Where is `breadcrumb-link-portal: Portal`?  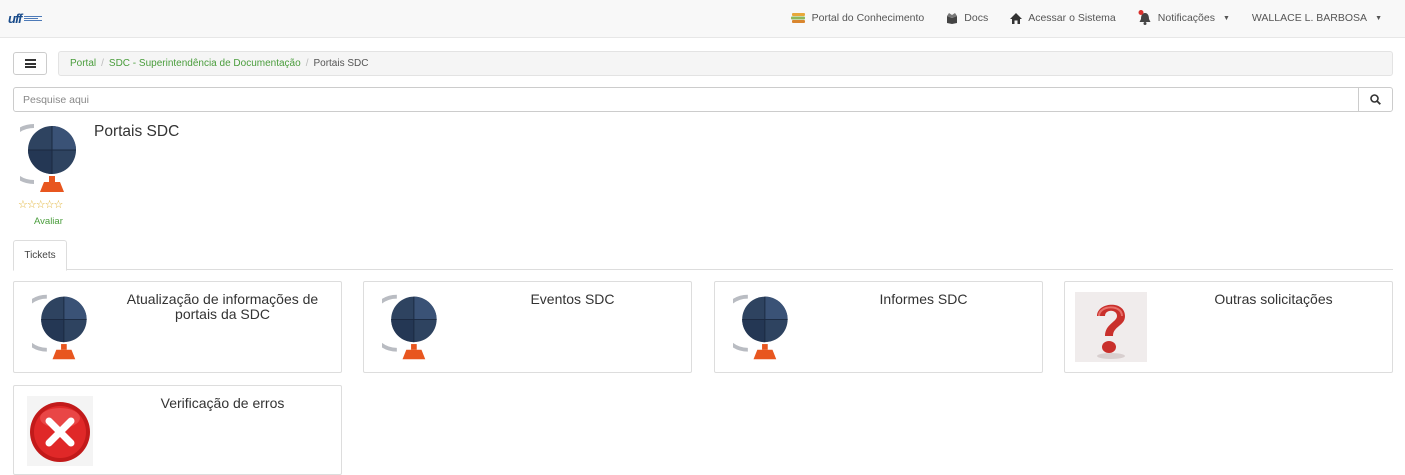 breadcrumb-link-portal: Portal is located at coordinates (83, 63).